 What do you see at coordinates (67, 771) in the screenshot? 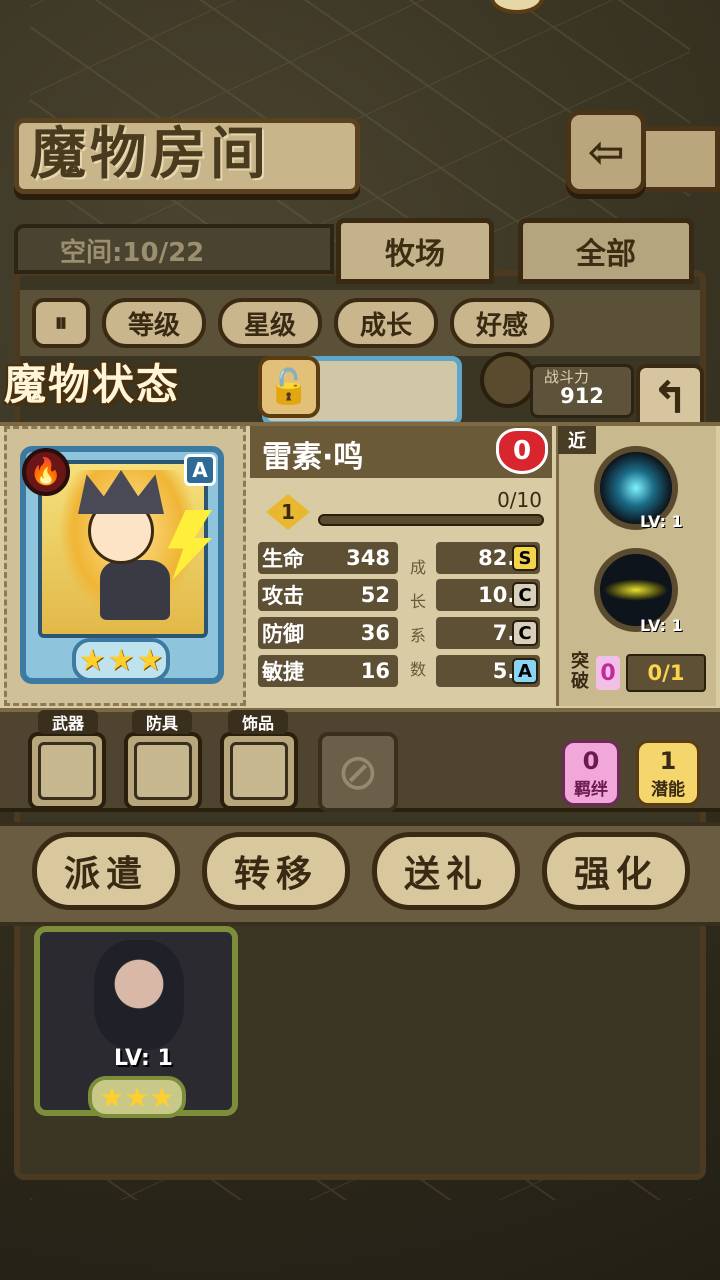
I see `weapon-slot` at bounding box center [67, 771].